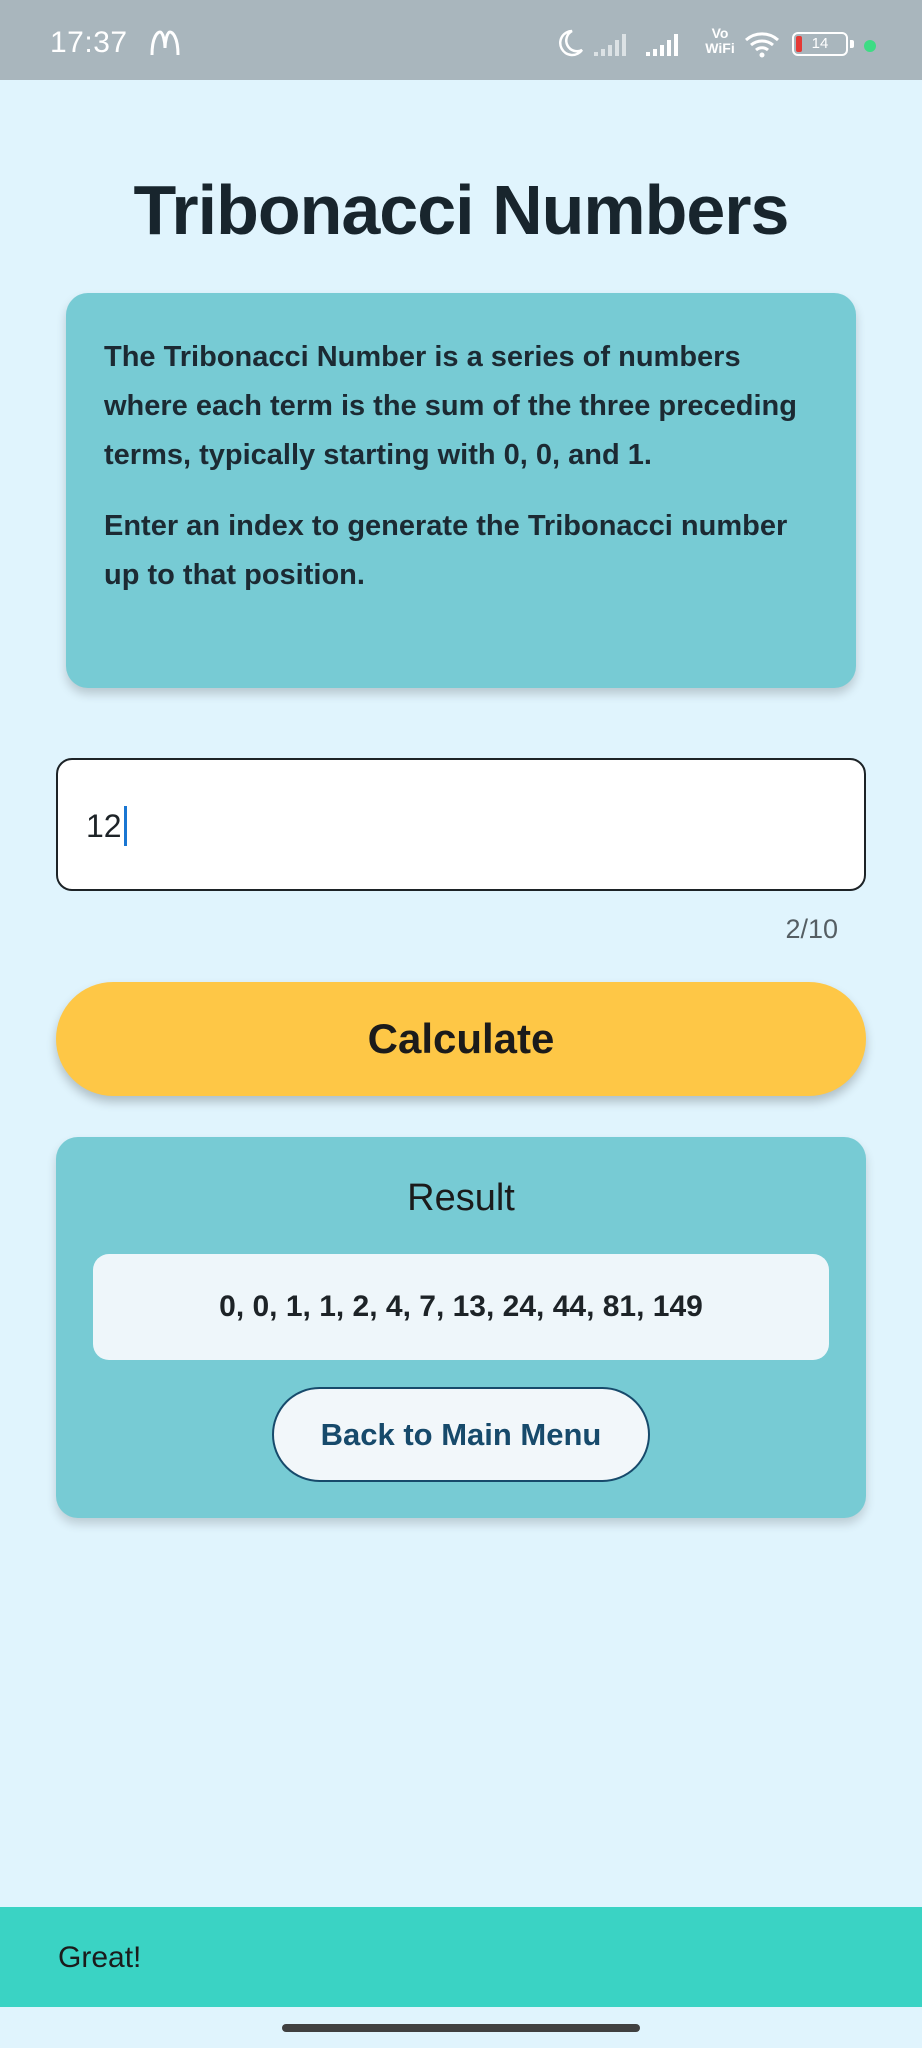  Describe the element at coordinates (125, 825) in the screenshot. I see `text-cursor` at that location.